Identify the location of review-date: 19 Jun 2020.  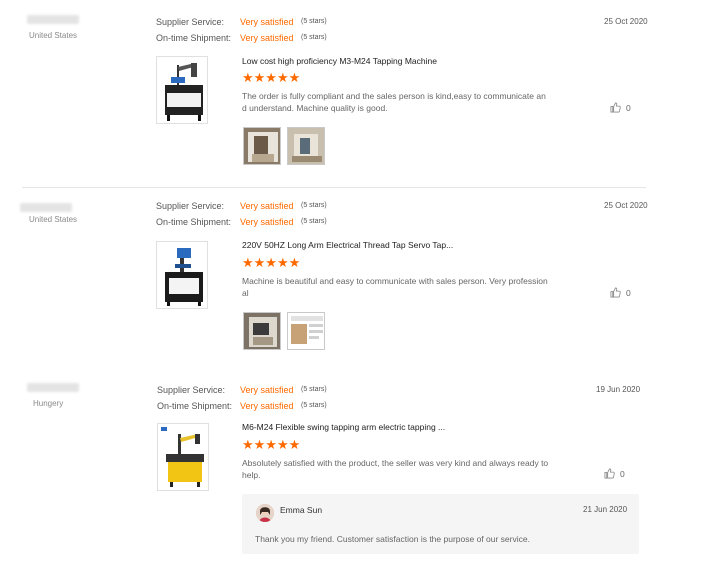
(618, 389).